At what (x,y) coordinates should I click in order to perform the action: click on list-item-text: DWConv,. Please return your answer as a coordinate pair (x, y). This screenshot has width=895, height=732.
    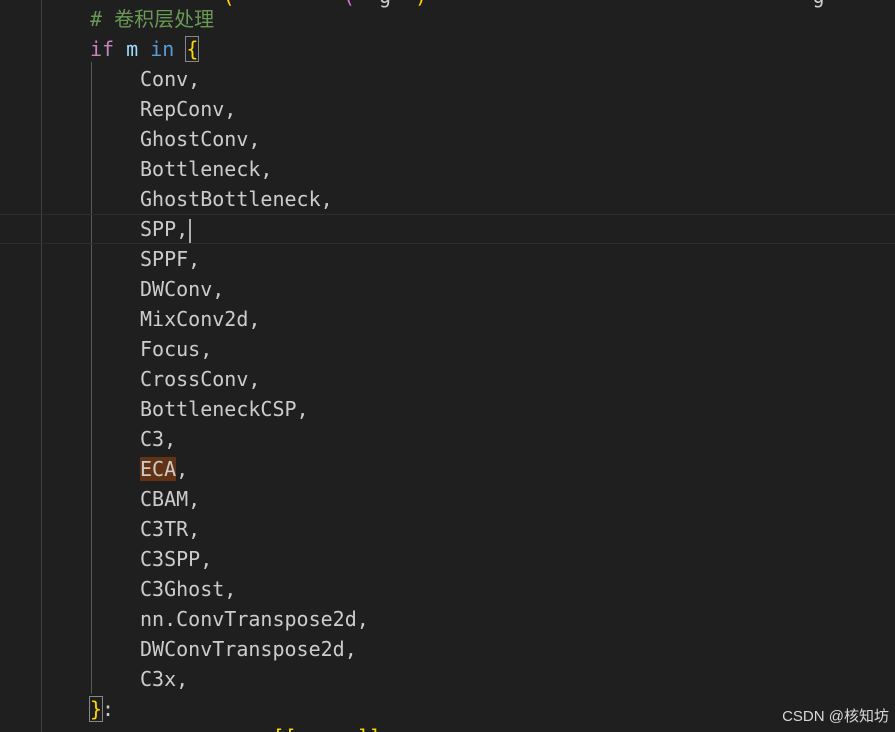
    Looking at the image, I should click on (182, 289).